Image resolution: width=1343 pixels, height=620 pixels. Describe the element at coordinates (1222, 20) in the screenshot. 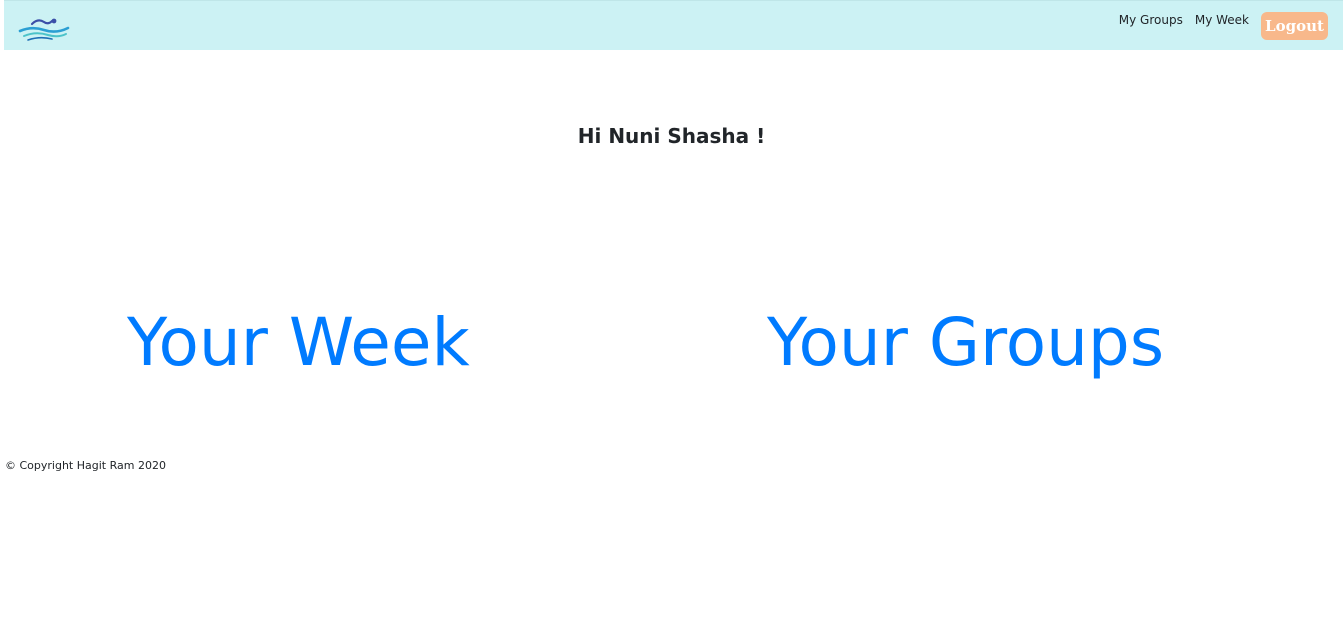

I see `nav-link-my-week: My Week` at that location.